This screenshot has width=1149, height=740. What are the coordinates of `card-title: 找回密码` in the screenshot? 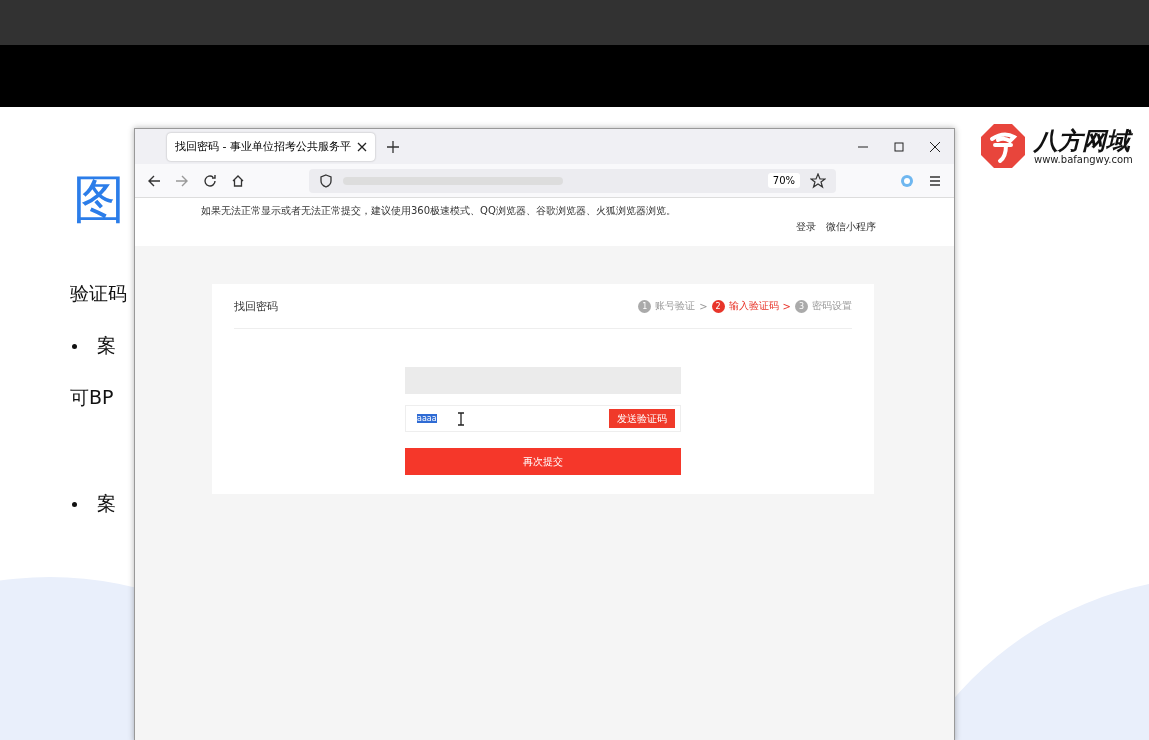 It's located at (256, 306).